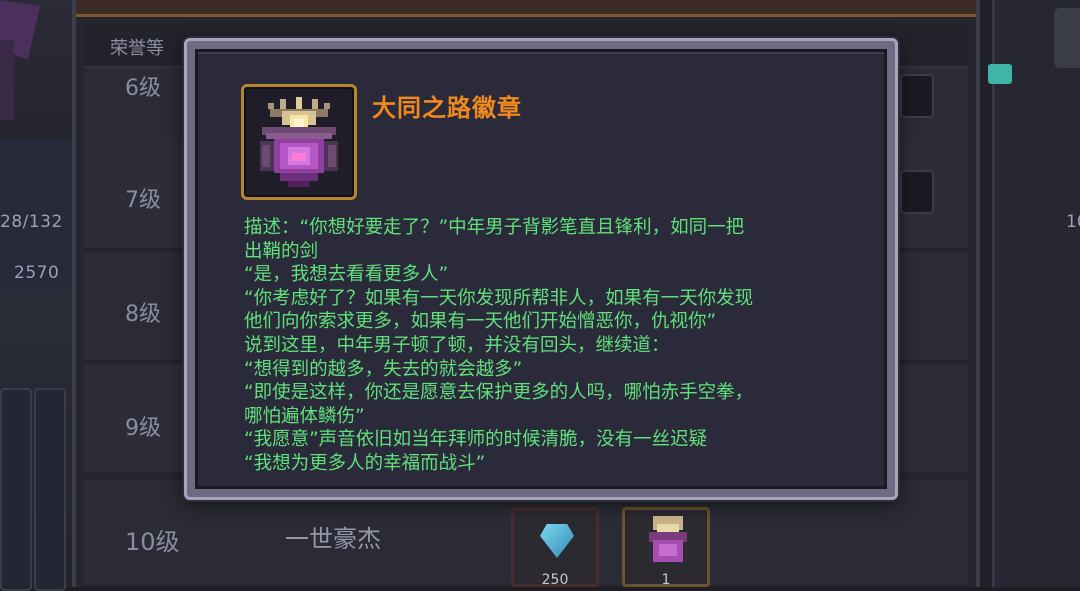 This screenshot has height=591, width=1080. What do you see at coordinates (1067, 38) in the screenshot?
I see `right-tab` at bounding box center [1067, 38].